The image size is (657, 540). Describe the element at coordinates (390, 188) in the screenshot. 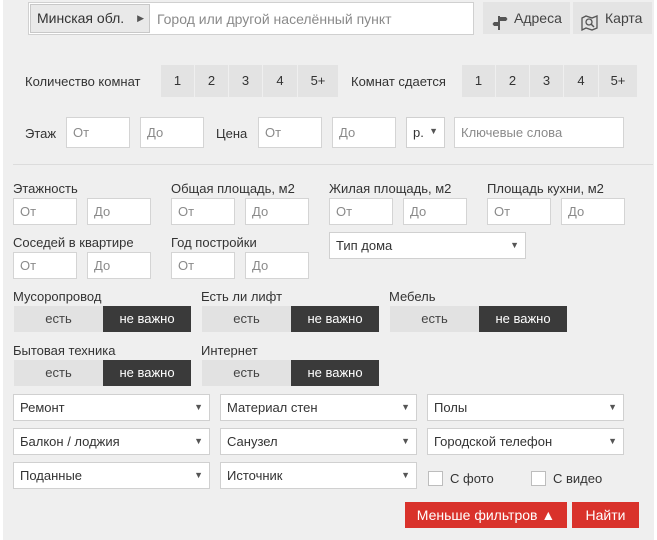

I see `living-area-label: Жилая площадь, м2` at that location.